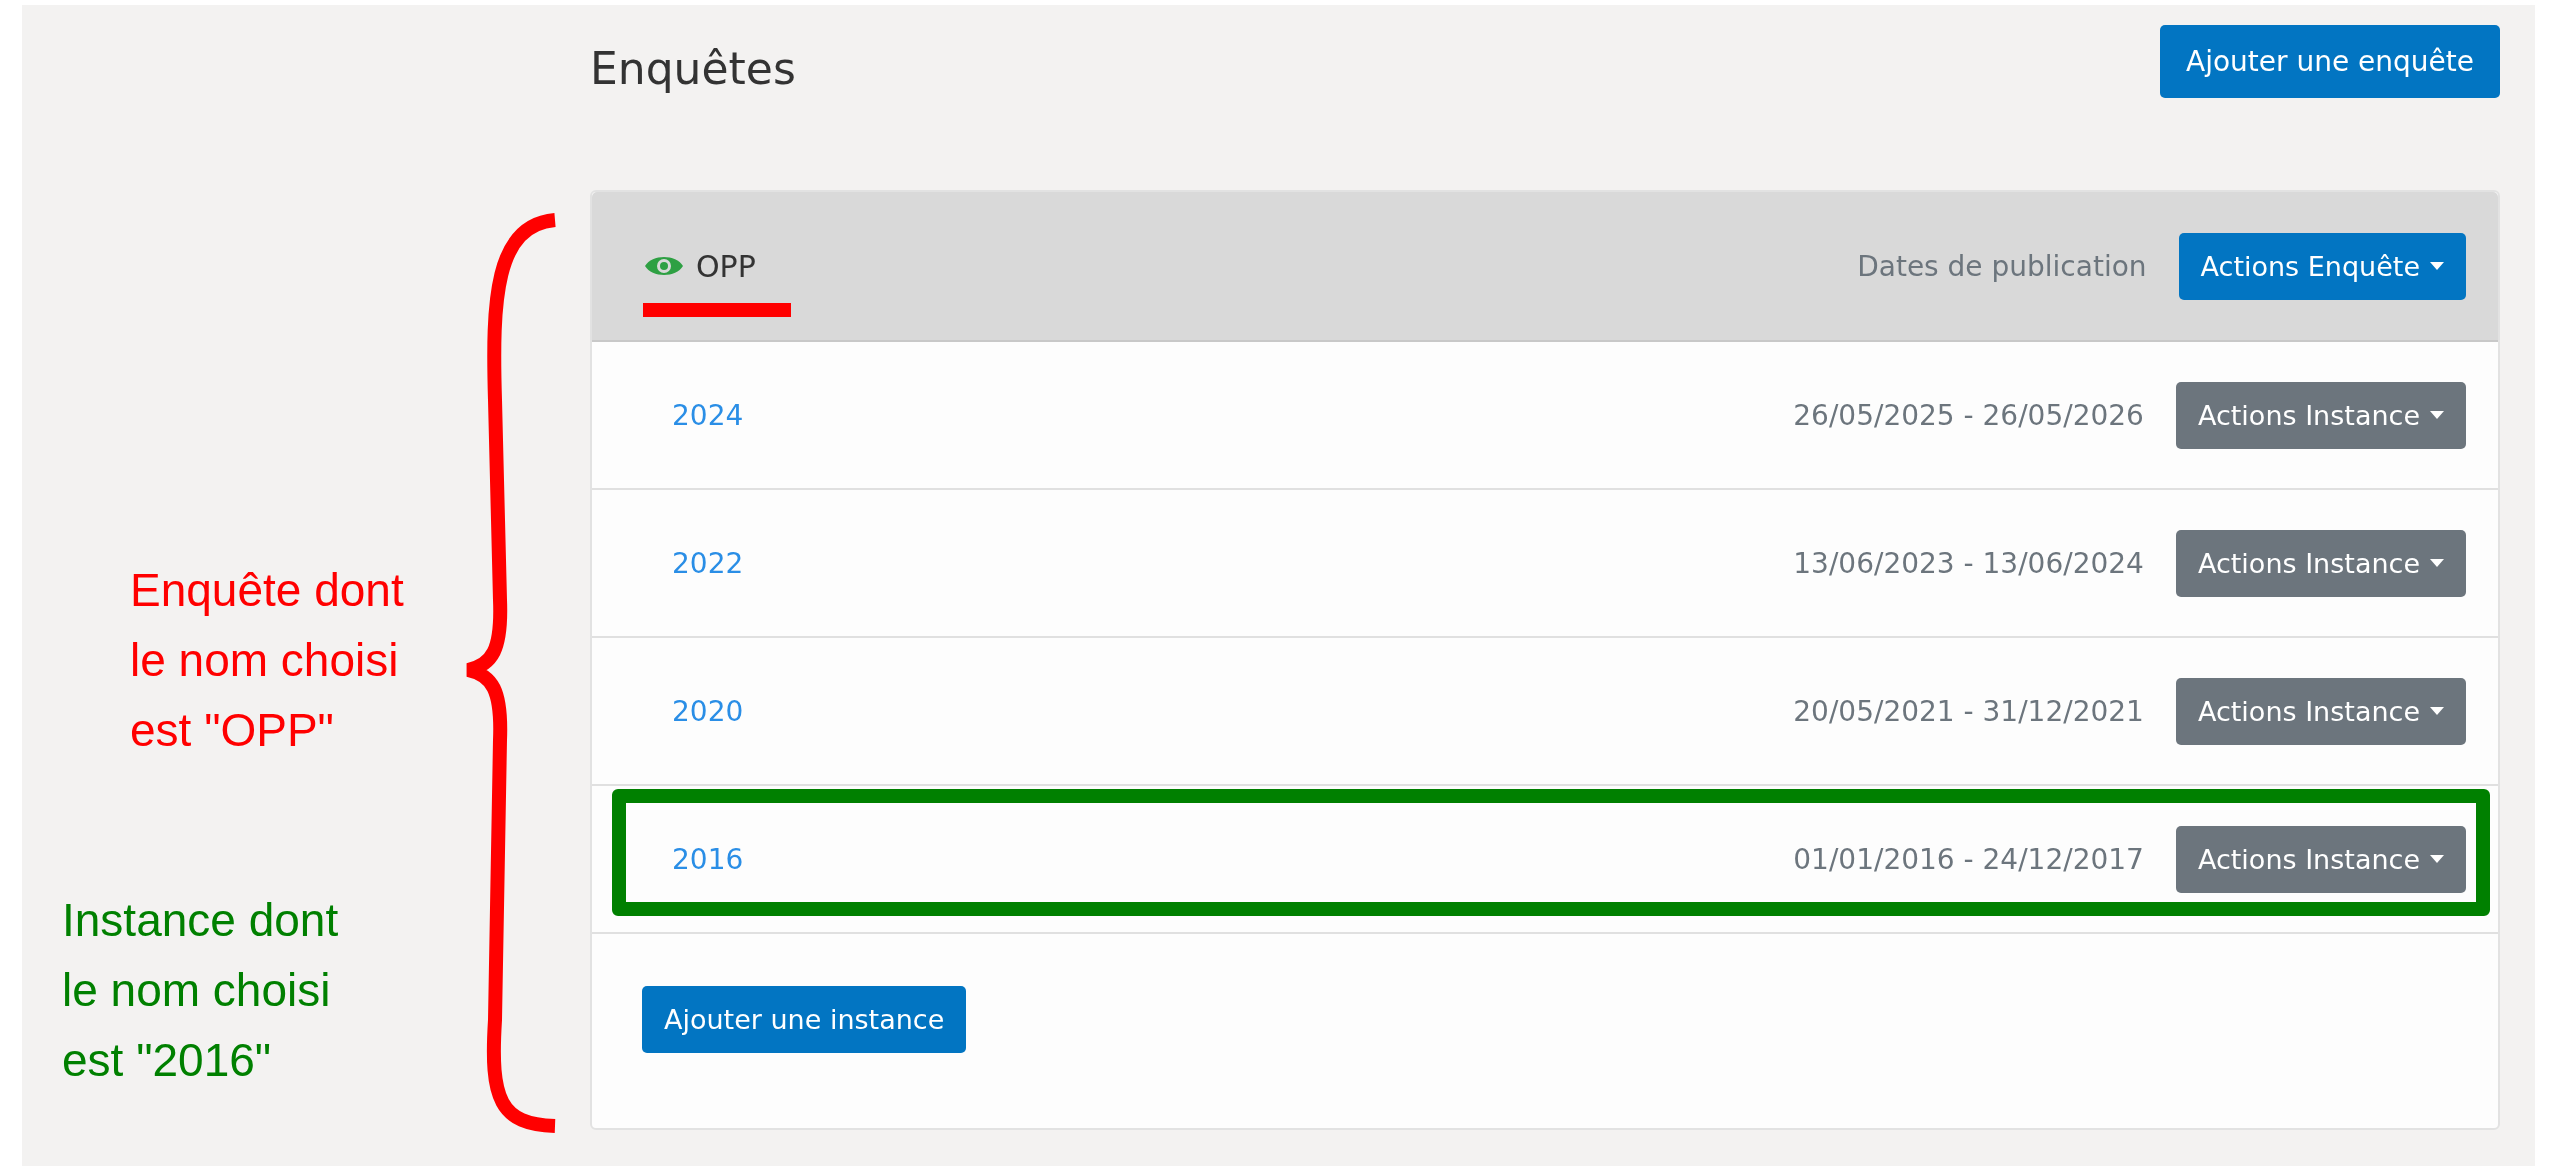  What do you see at coordinates (1968, 563) in the screenshot?
I see `date-range: 13/06/2023 - 13/06/2024` at bounding box center [1968, 563].